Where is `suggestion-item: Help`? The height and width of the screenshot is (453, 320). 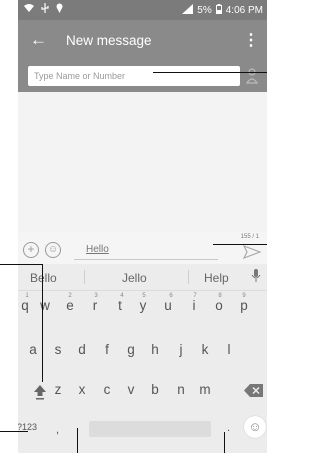
suggestion-item: Help is located at coordinates (216, 278).